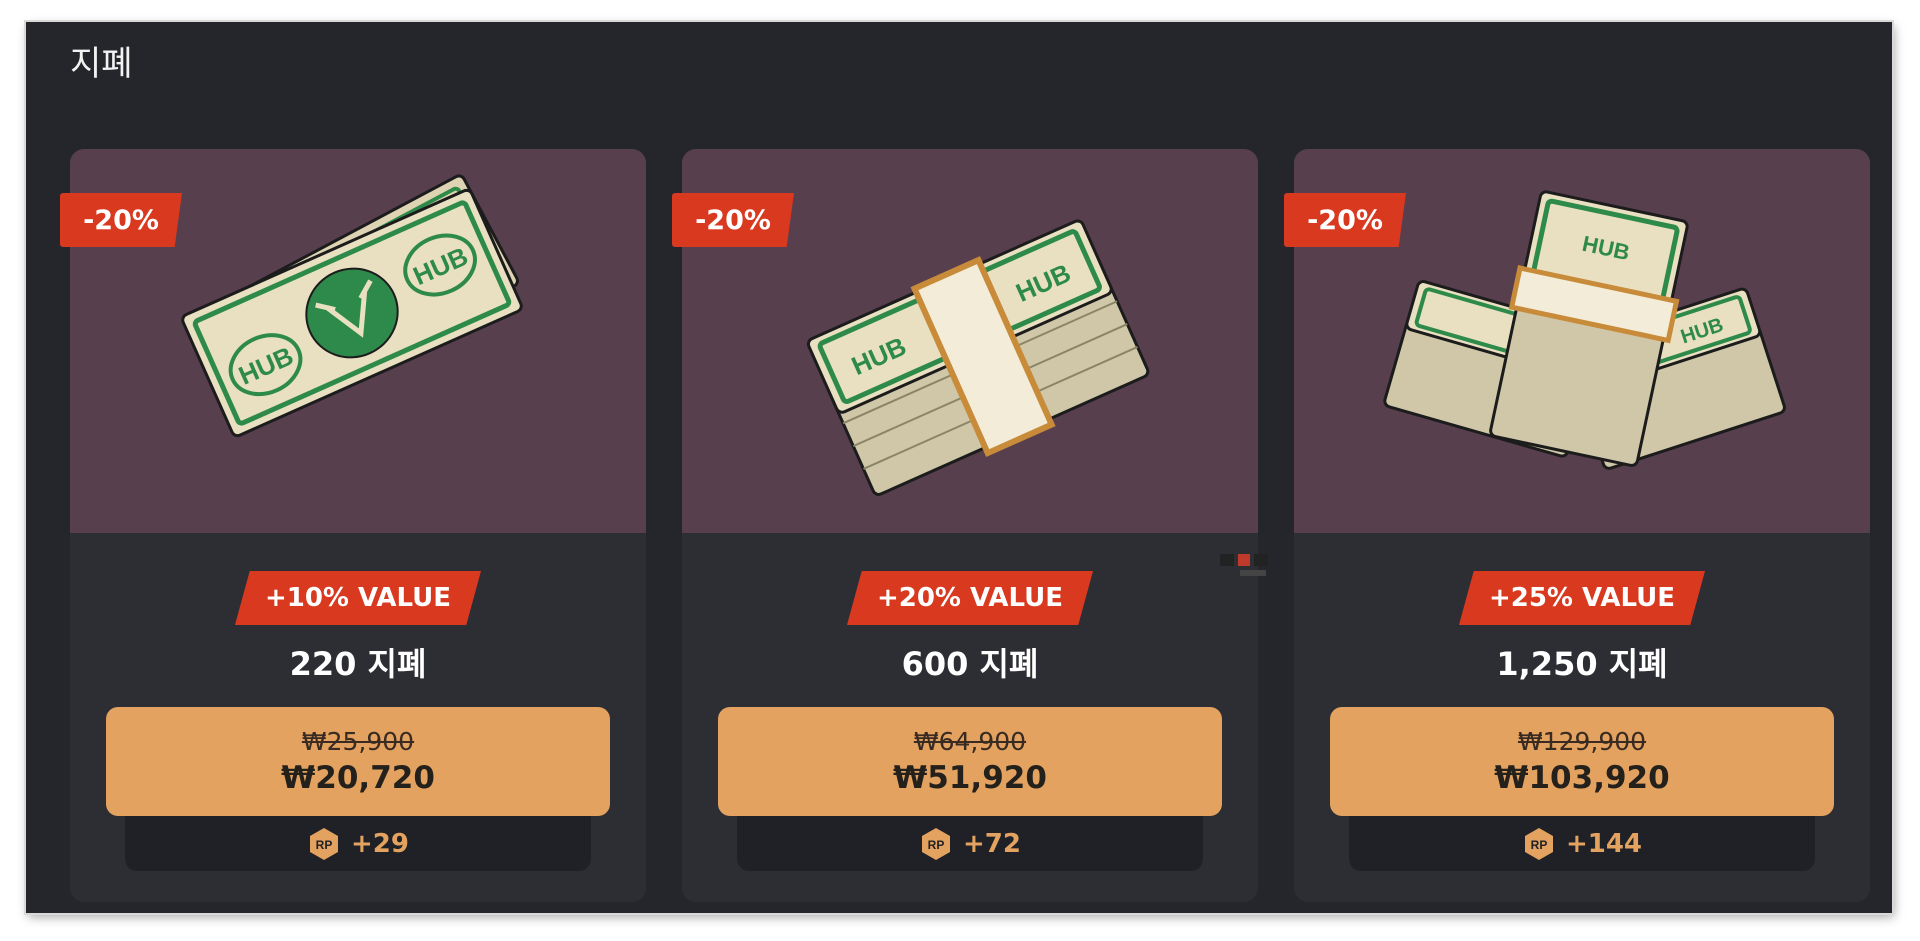 The image size is (1920, 941). Describe the element at coordinates (358, 664) in the screenshot. I see `currency-amount: 220 지폐` at that location.